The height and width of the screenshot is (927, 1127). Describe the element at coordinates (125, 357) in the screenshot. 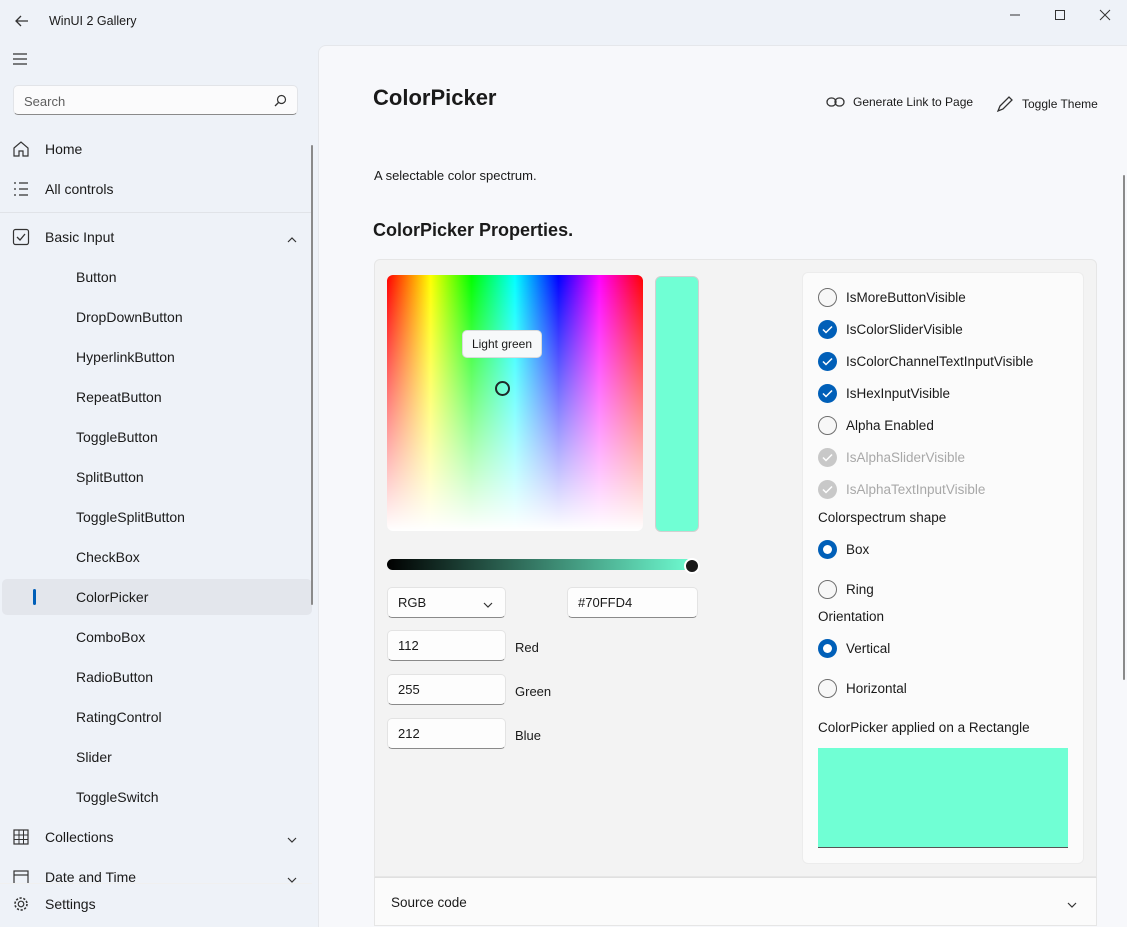

I see `nav-label: HyperlinkButton` at that location.